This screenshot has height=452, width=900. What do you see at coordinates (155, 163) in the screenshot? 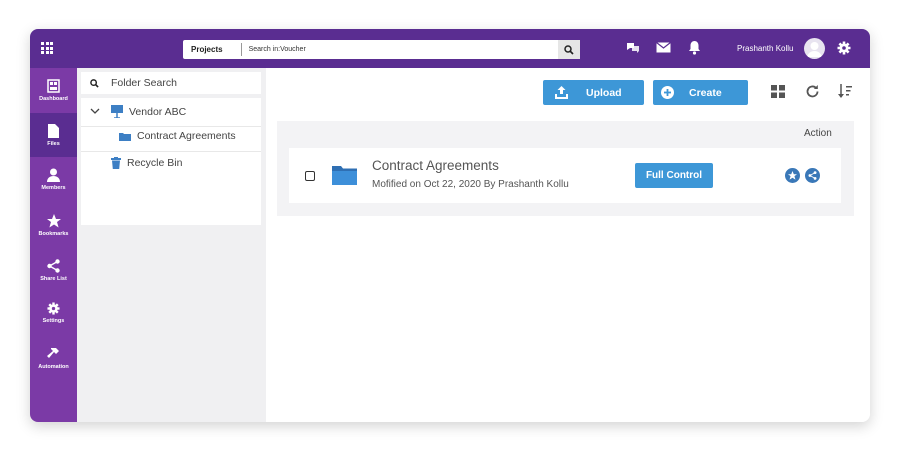
I see `tree-label-recycle-bin: Recycle Bin` at bounding box center [155, 163].